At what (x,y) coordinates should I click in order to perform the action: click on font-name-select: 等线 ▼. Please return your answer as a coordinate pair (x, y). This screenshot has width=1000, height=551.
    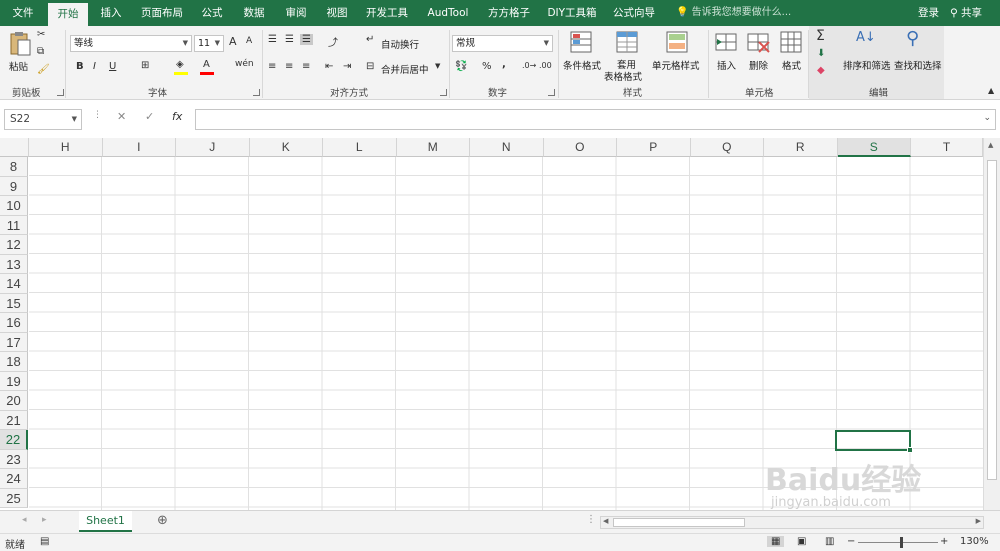
    Looking at the image, I should click on (131, 43).